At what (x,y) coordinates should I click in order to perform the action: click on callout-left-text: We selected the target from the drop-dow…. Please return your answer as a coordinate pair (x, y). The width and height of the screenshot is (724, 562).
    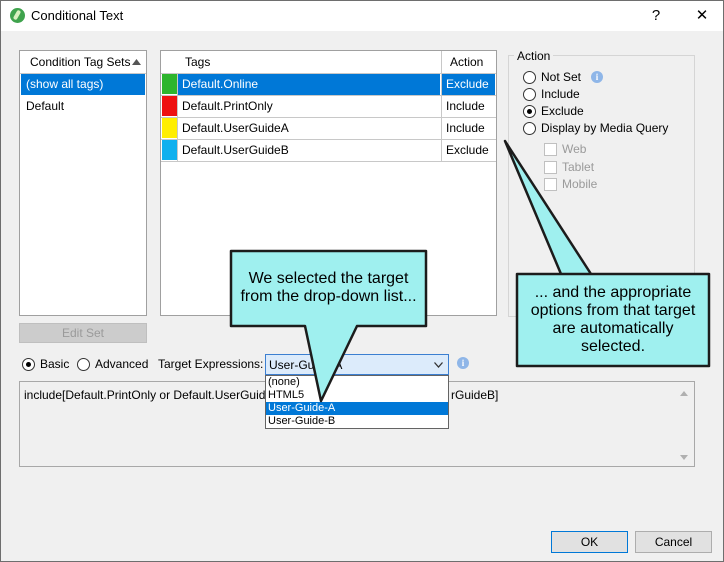
    Looking at the image, I should click on (328, 287).